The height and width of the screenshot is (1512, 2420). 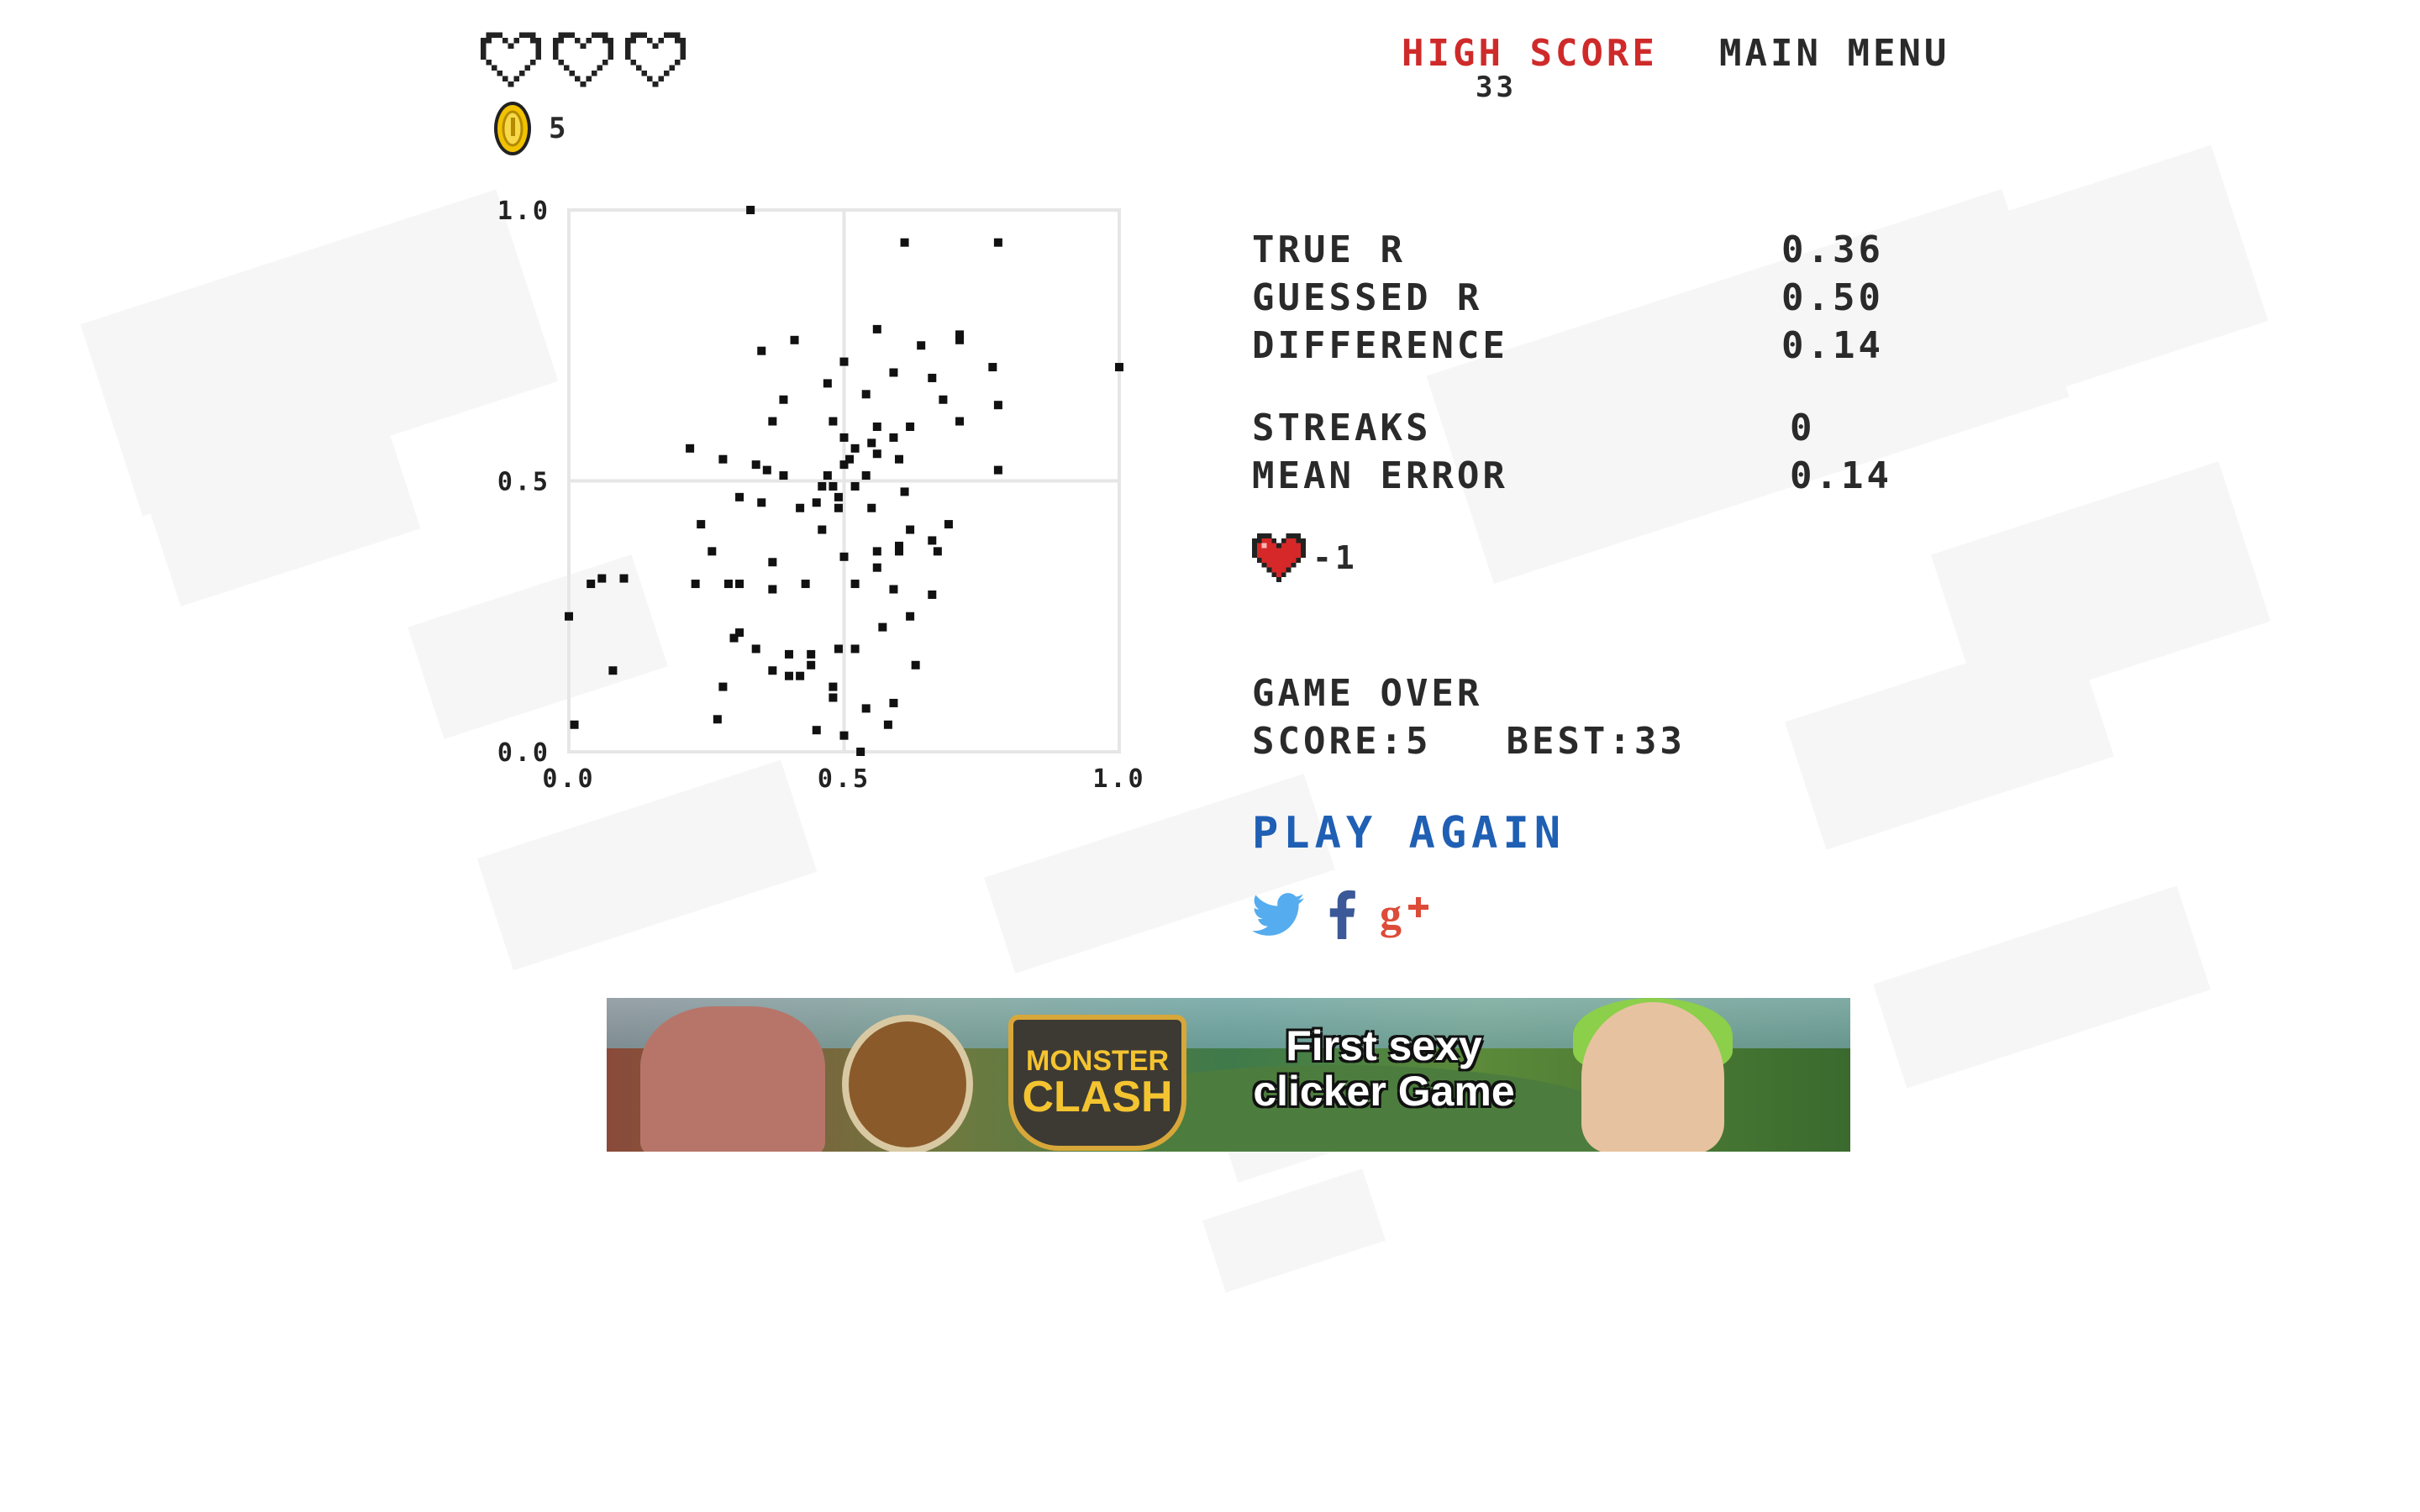 What do you see at coordinates (1278, 915) in the screenshot?
I see `twitter-icon` at bounding box center [1278, 915].